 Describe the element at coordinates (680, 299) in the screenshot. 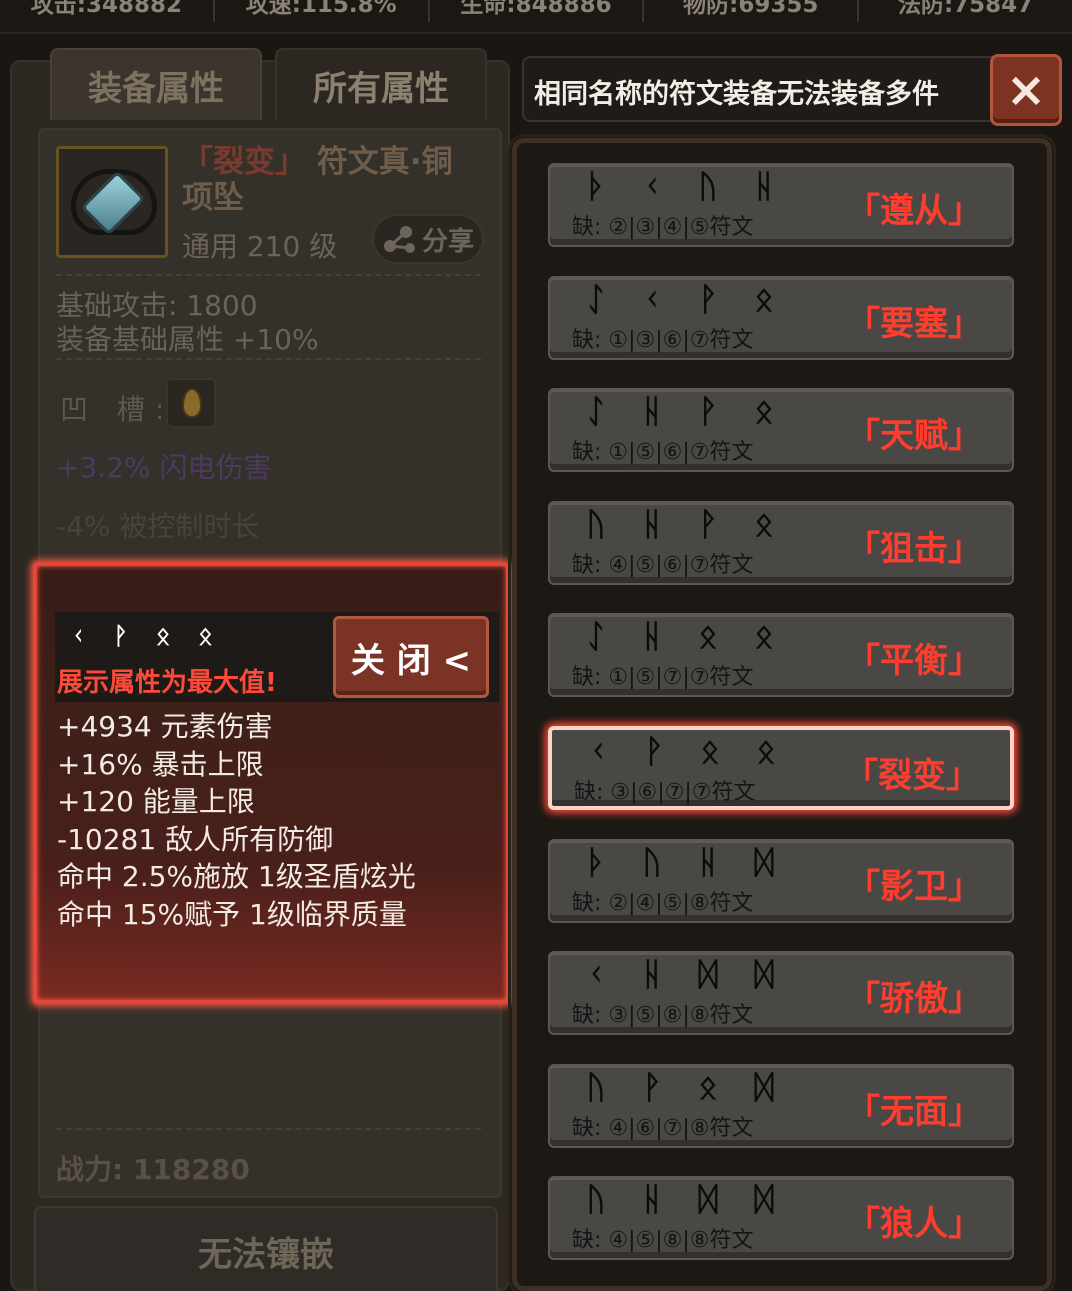

I see `rune-glyphs: ᛇᚲᚹᛟ` at that location.